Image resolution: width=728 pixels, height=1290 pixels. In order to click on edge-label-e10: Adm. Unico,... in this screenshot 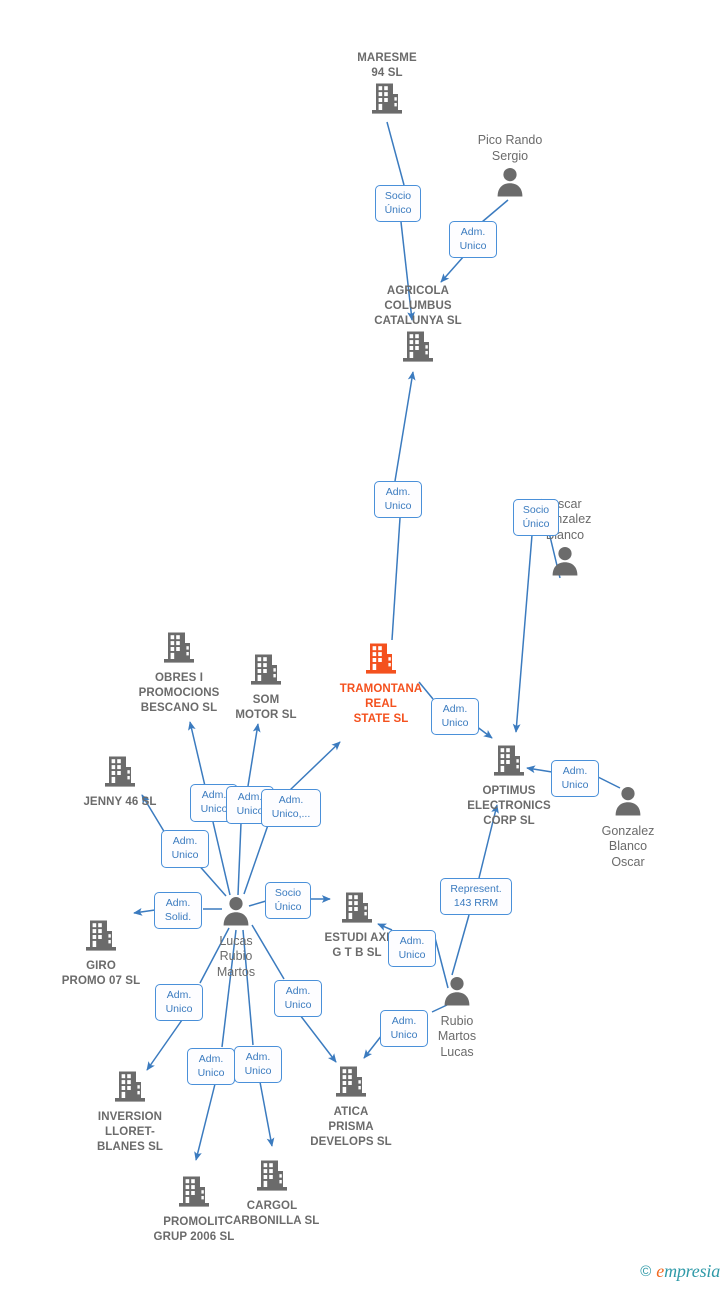, I will do `click(291, 808)`.